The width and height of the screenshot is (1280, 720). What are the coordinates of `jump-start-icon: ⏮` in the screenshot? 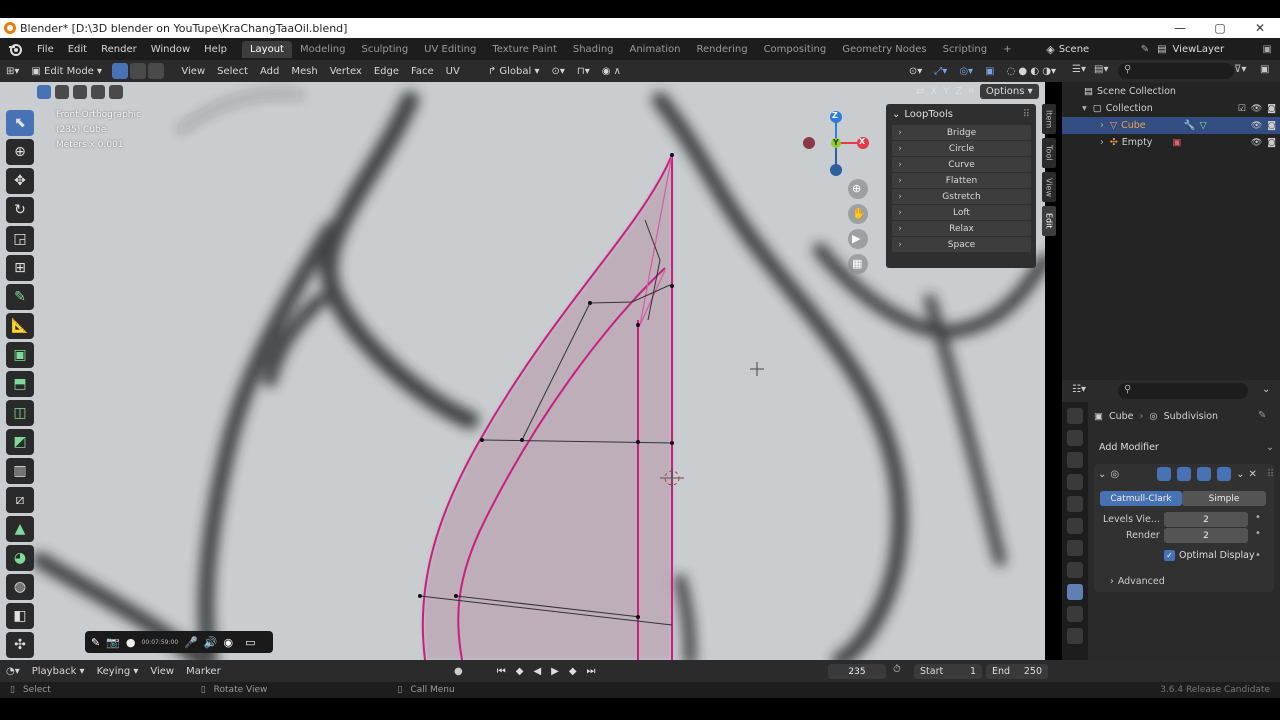 It's located at (501, 671).